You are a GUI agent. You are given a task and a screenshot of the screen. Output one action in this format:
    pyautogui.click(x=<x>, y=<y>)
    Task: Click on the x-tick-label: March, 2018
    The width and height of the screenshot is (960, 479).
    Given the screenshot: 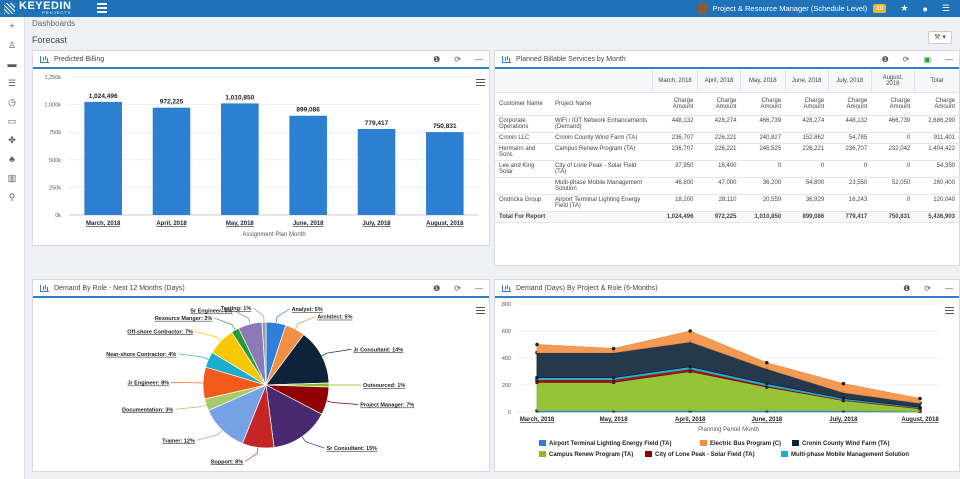 What is the action you would take?
    pyautogui.click(x=103, y=224)
    